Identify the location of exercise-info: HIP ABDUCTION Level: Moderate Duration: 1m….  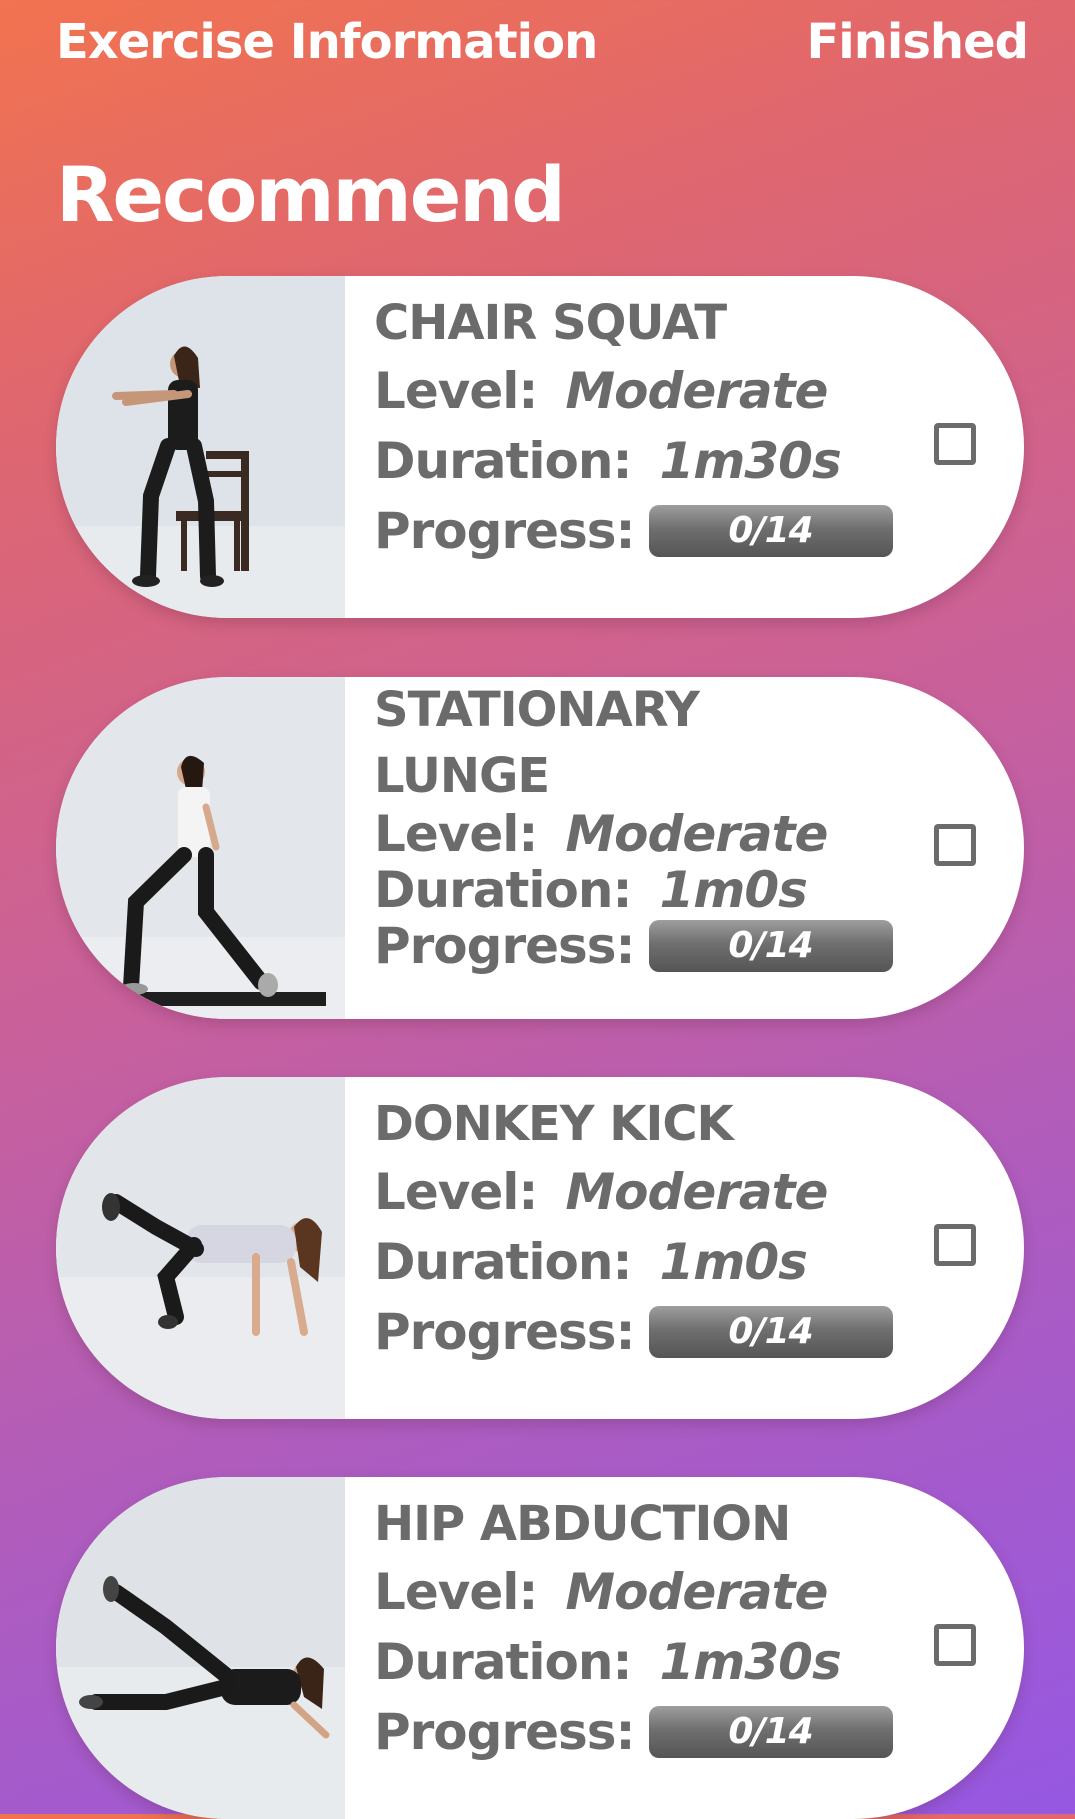
(654, 1648).